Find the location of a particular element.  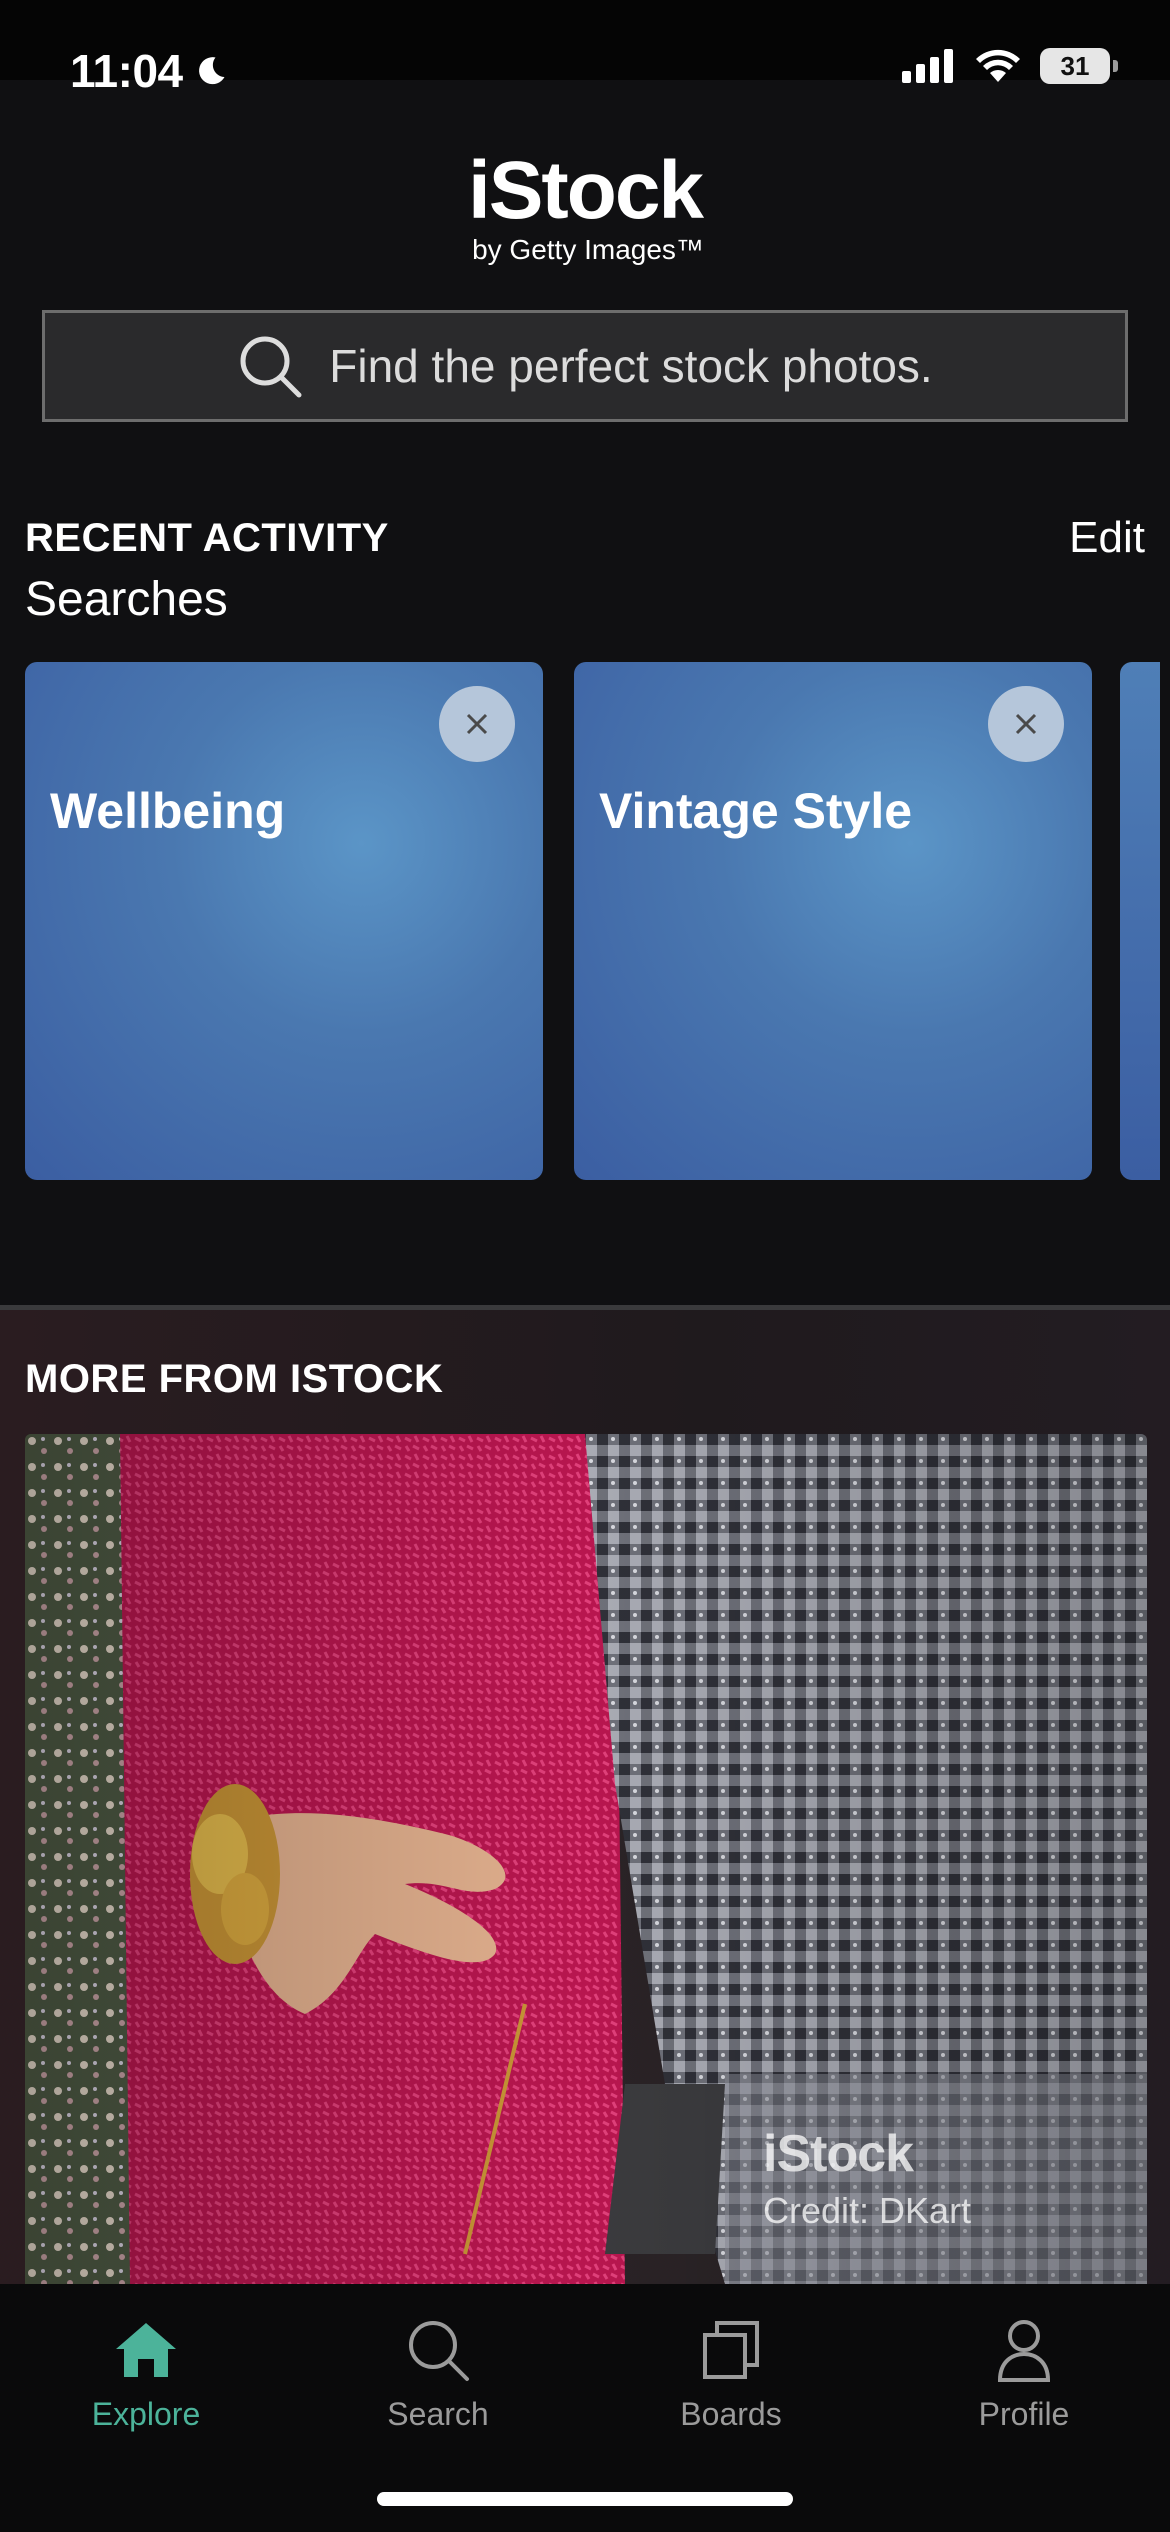

home-indicator is located at coordinates (585, 2499).